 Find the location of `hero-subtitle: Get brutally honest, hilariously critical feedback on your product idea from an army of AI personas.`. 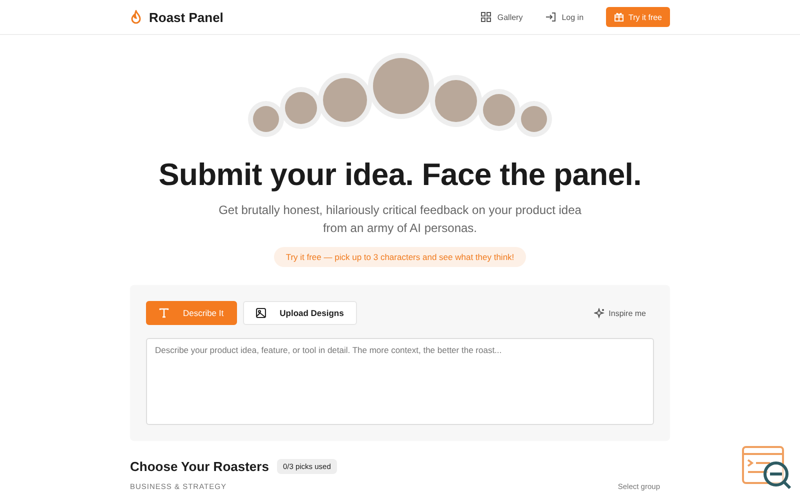

hero-subtitle: Get brutally honest, hilariously critical feedback on your product idea from an army of AI personas. is located at coordinates (400, 219).